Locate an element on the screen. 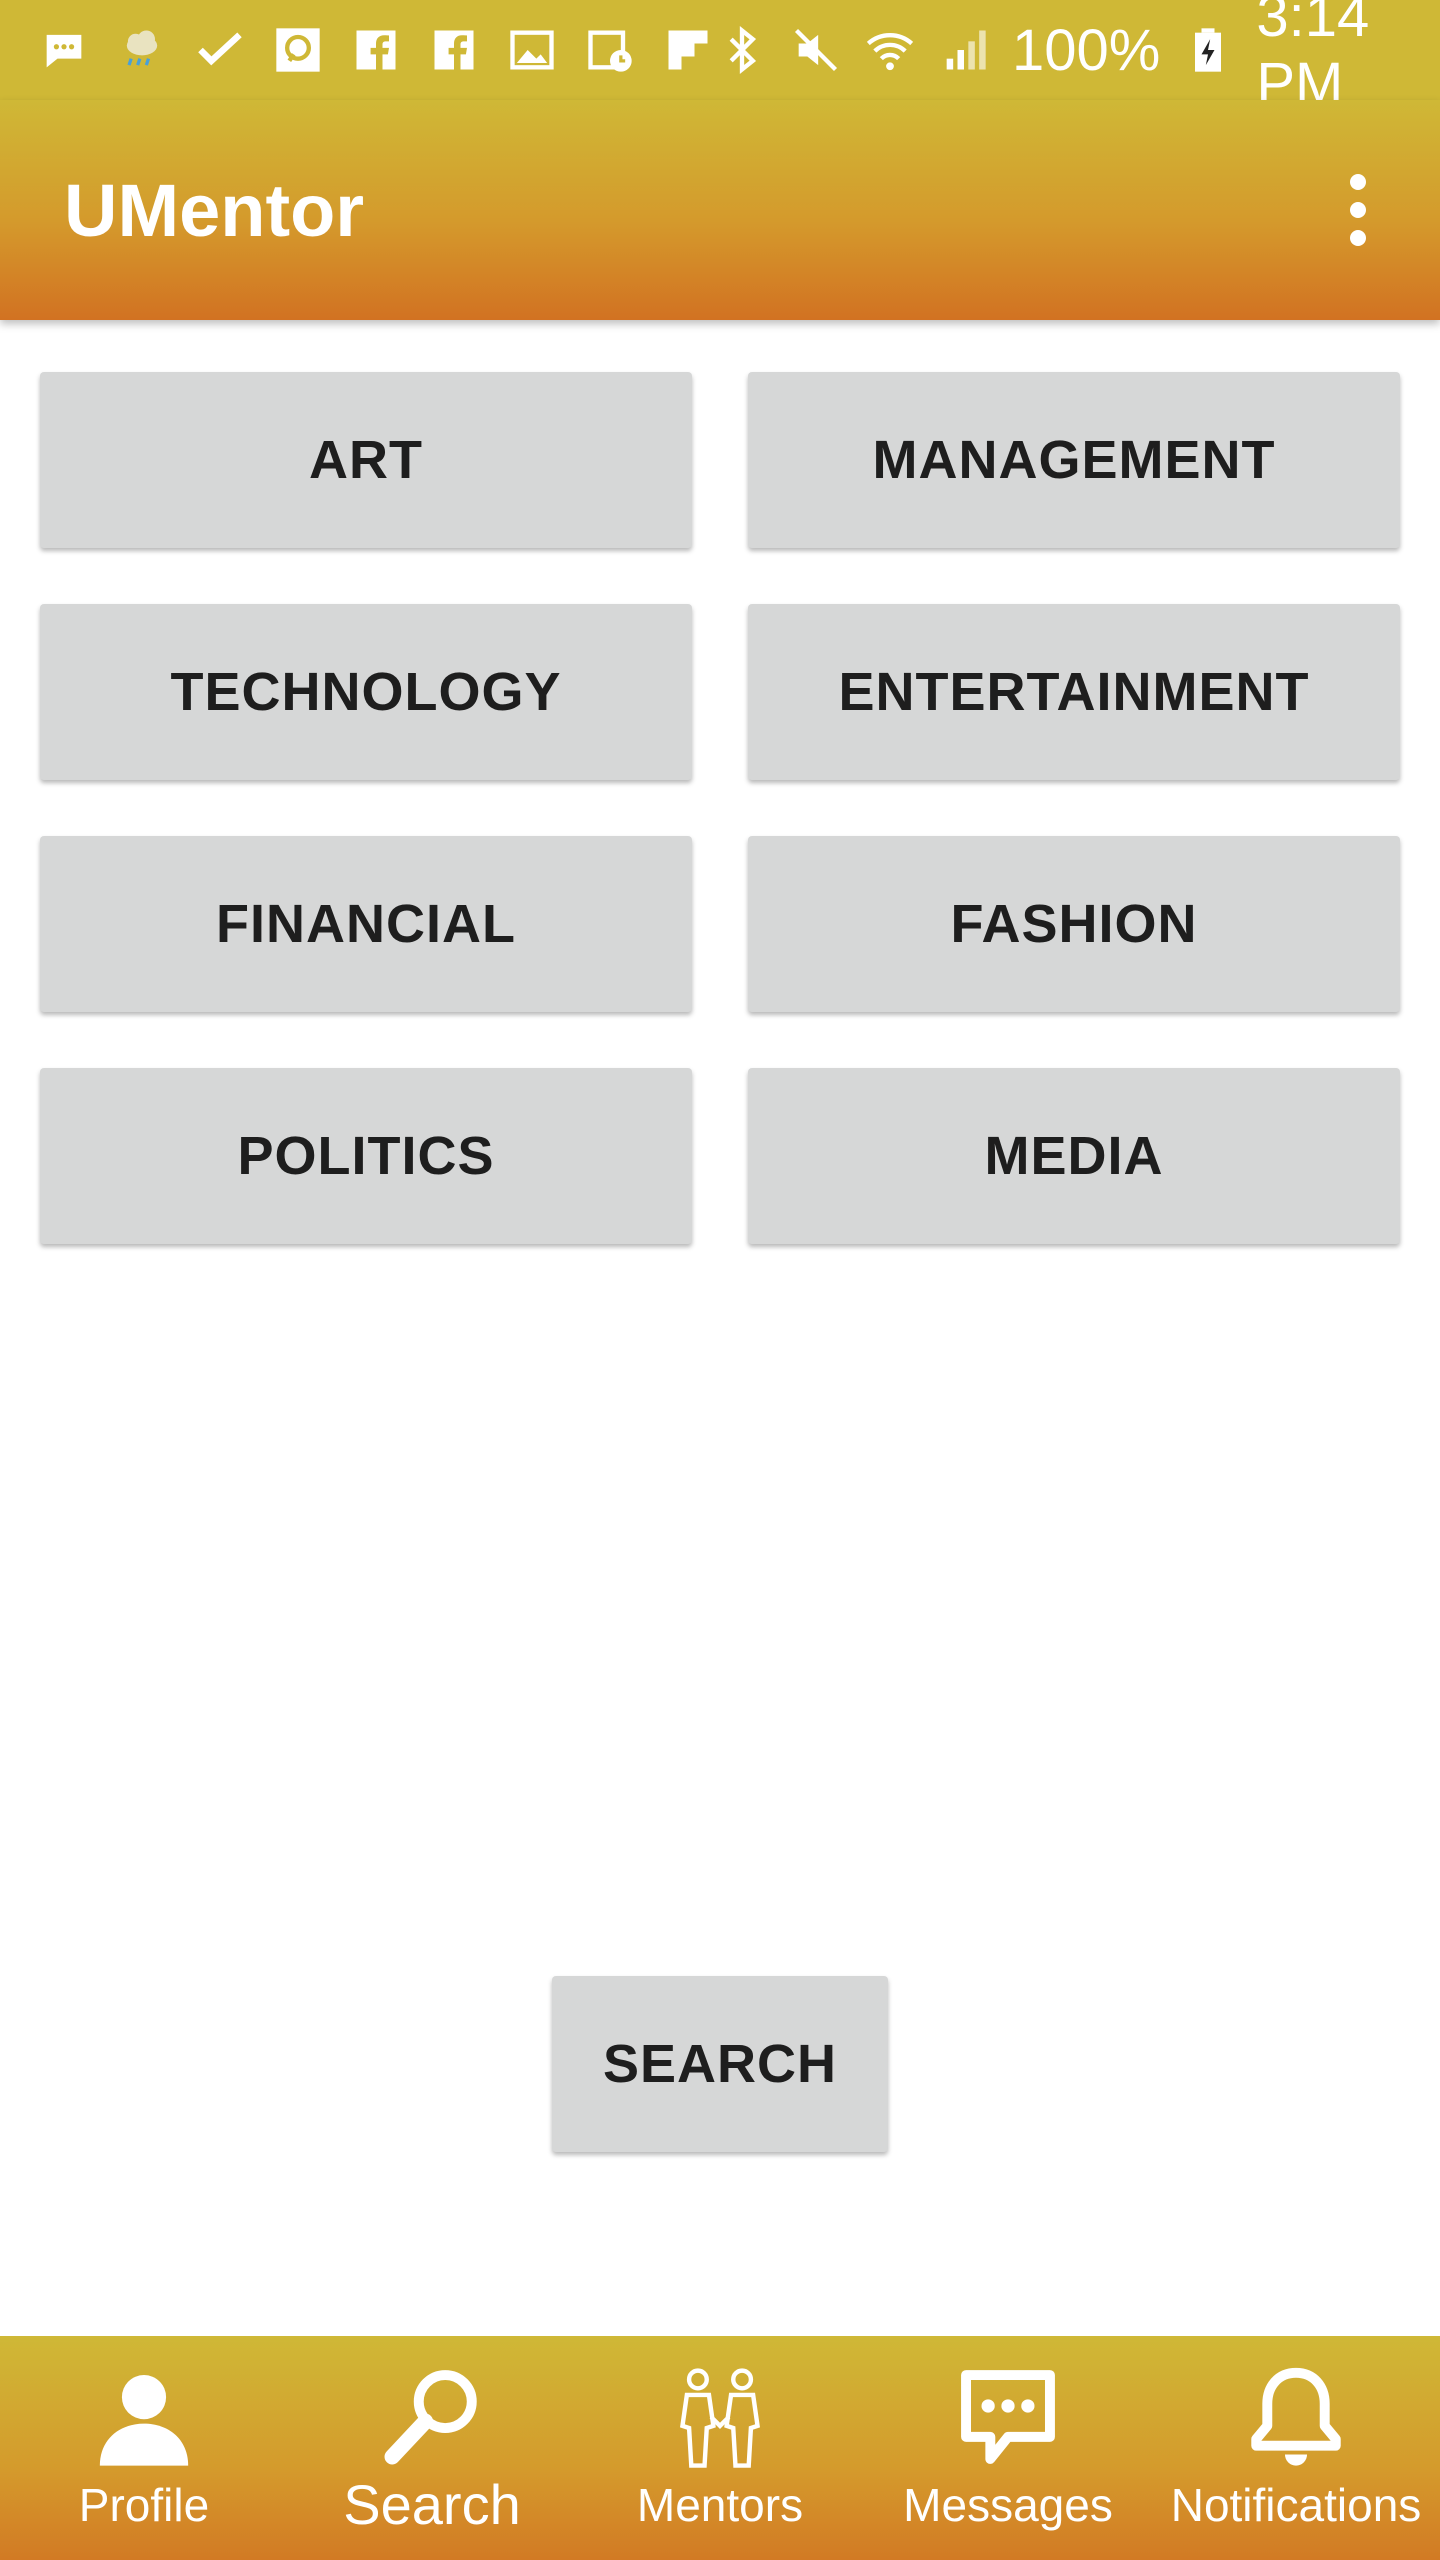 This screenshot has width=1440, height=2560. nav-item-notifications: Notifications is located at coordinates (1296, 2448).